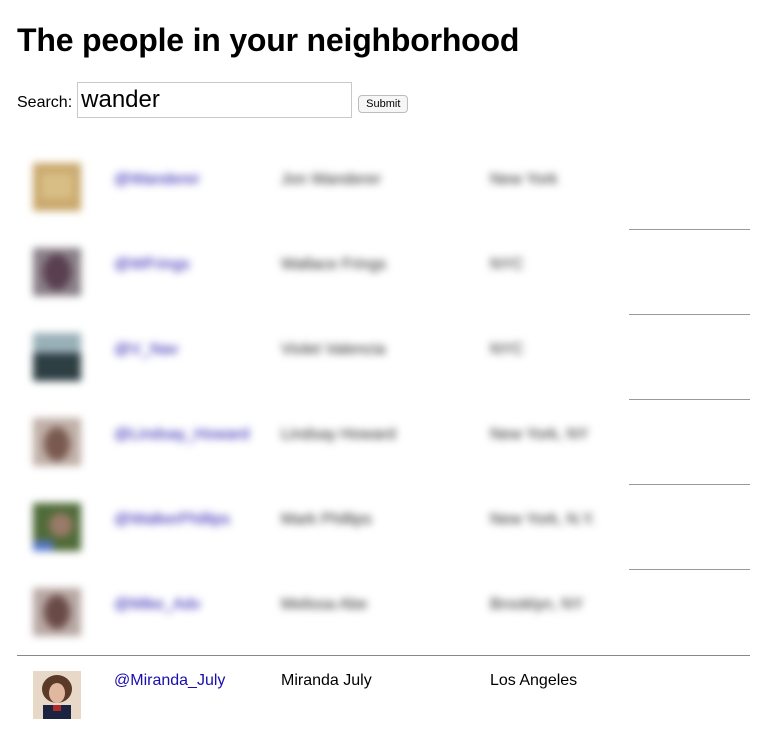  I want to click on list-item: @V_Nav Violet Valencia NYC, so click(383, 357).